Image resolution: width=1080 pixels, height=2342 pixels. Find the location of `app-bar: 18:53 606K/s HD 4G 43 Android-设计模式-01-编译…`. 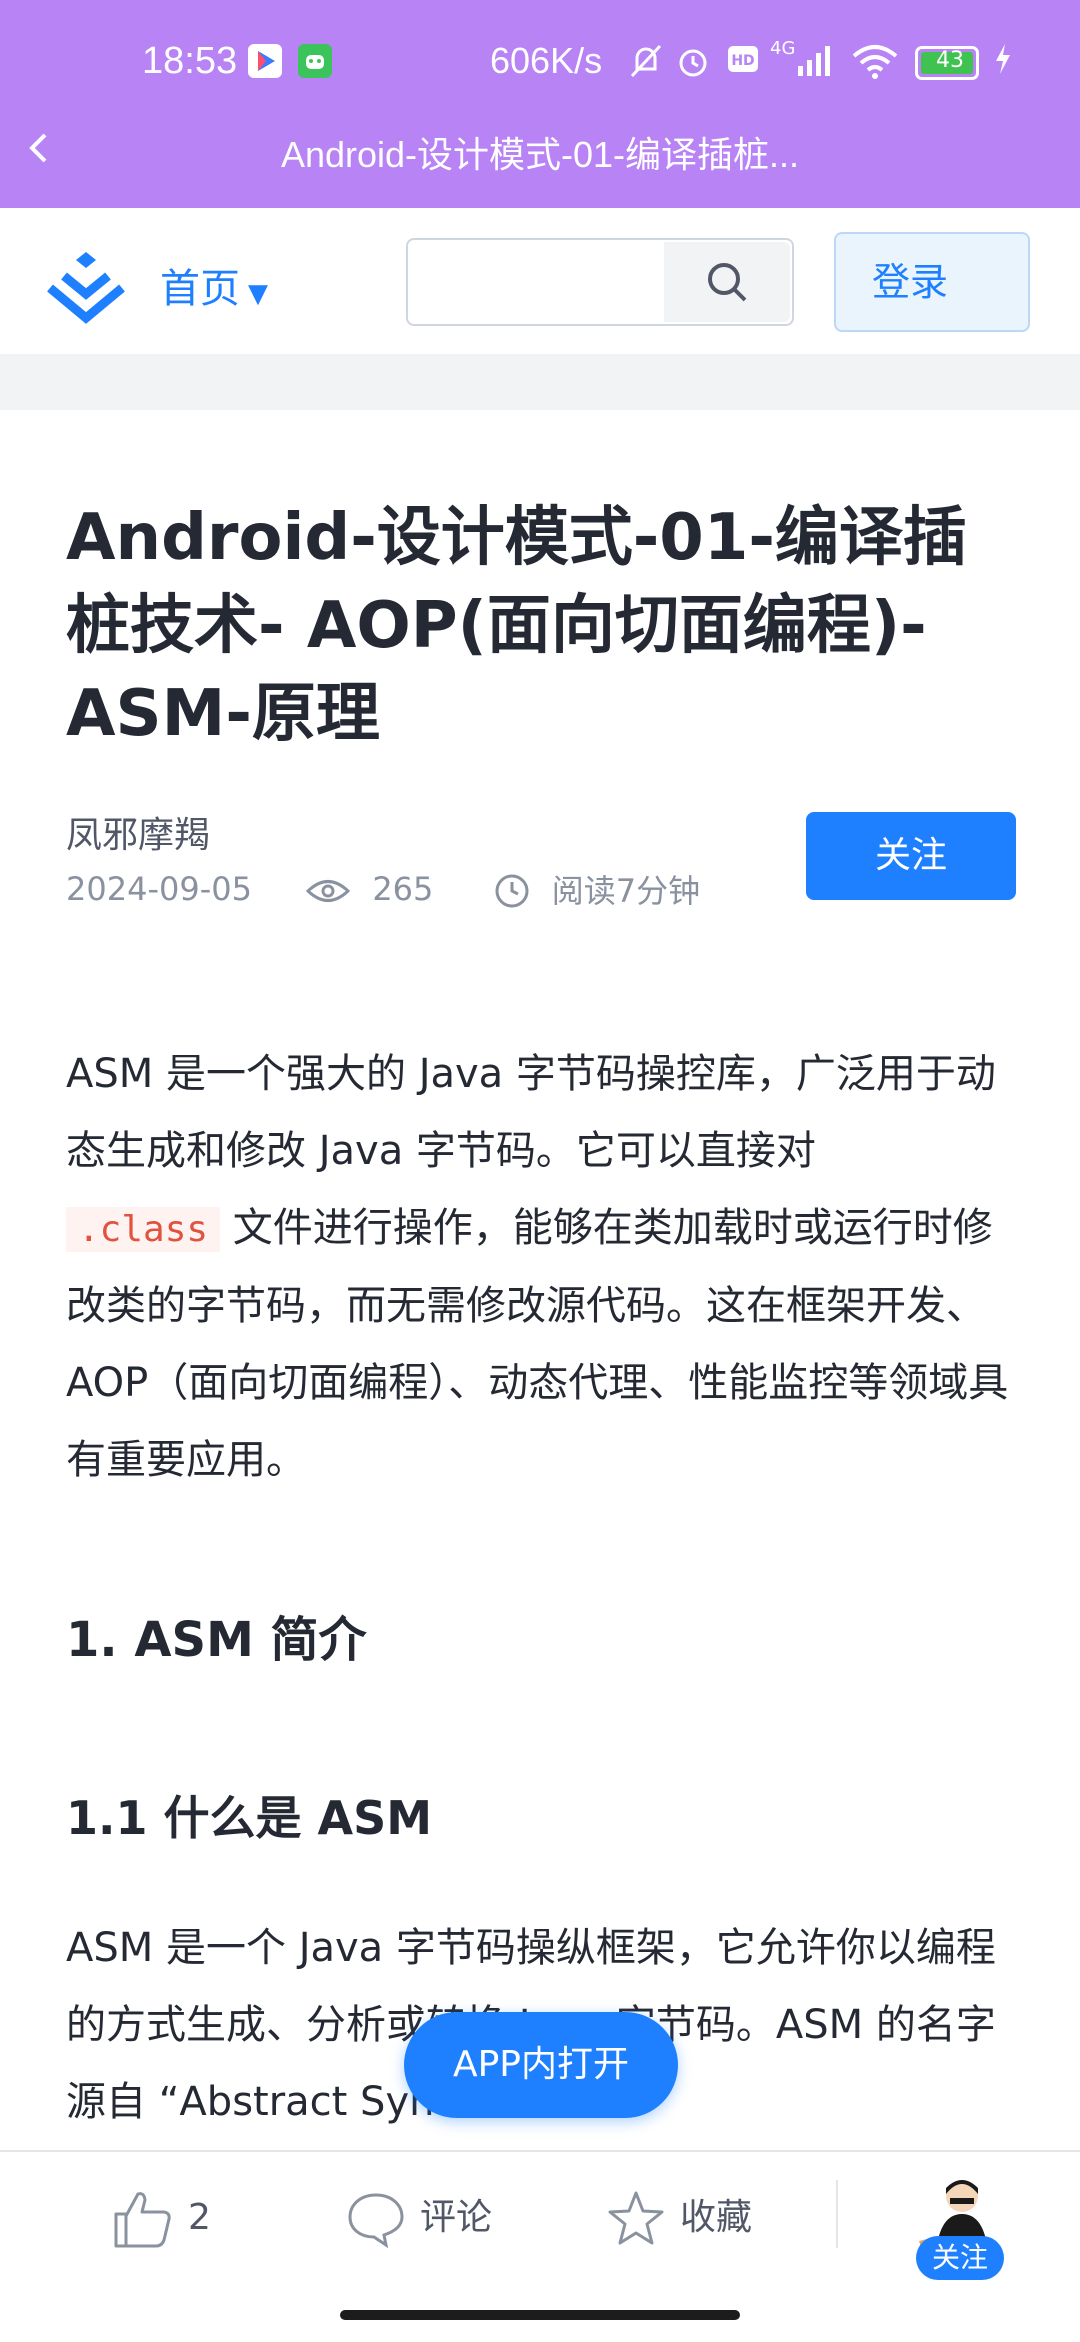

app-bar: 18:53 606K/s HD 4G 43 Android-设计模式-01-编译… is located at coordinates (540, 104).